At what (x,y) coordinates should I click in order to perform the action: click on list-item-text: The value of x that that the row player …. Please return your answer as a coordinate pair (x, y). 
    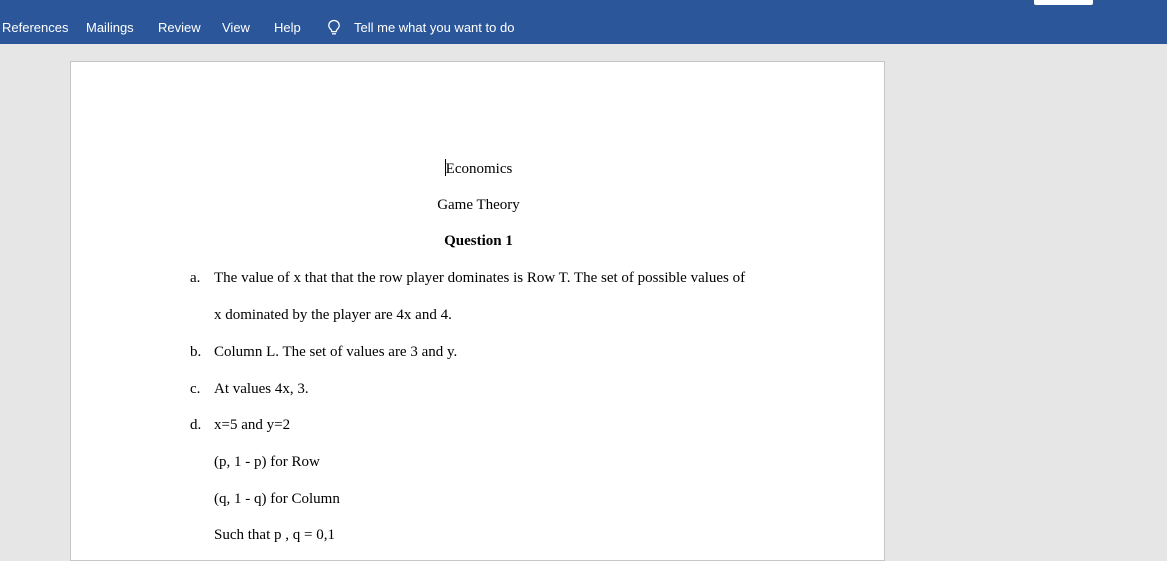
    Looking at the image, I should click on (480, 278).